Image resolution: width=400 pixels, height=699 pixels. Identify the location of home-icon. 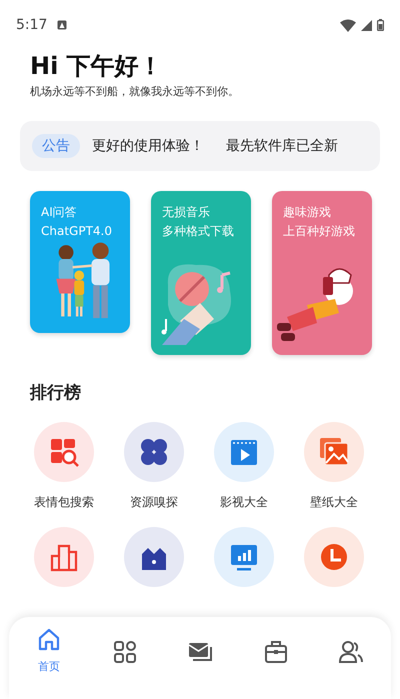
(49, 640).